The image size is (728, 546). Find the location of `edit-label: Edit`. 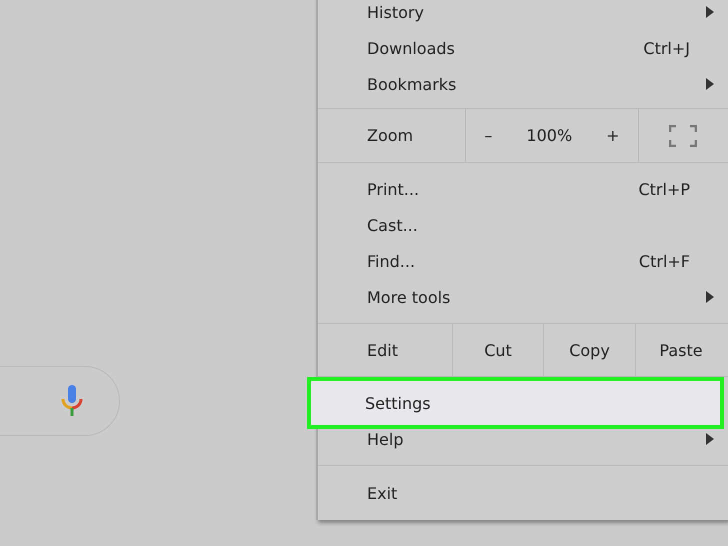

edit-label: Edit is located at coordinates (382, 350).